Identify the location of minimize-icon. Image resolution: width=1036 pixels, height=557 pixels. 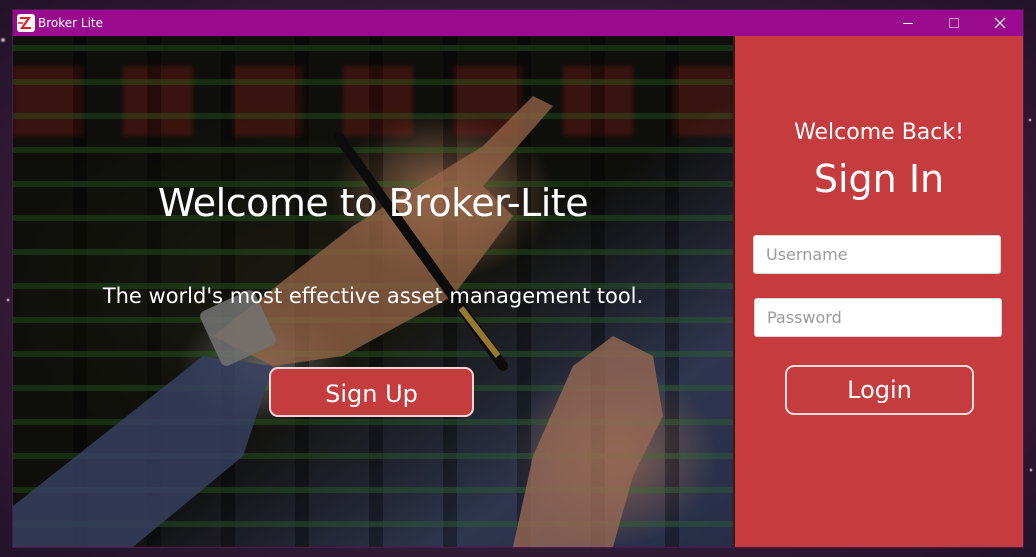
(908, 23).